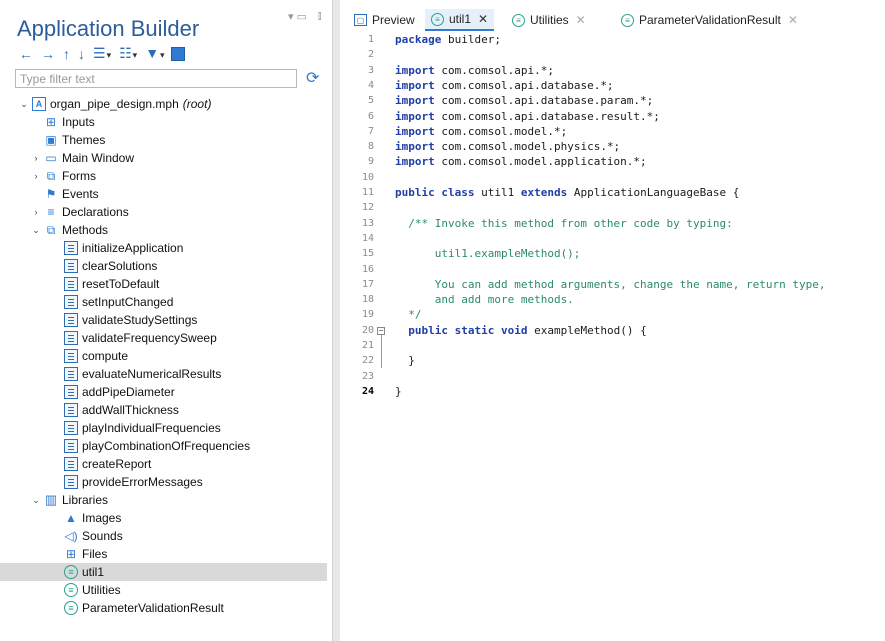  What do you see at coordinates (156, 78) in the screenshot?
I see `tree-filter-input` at bounding box center [156, 78].